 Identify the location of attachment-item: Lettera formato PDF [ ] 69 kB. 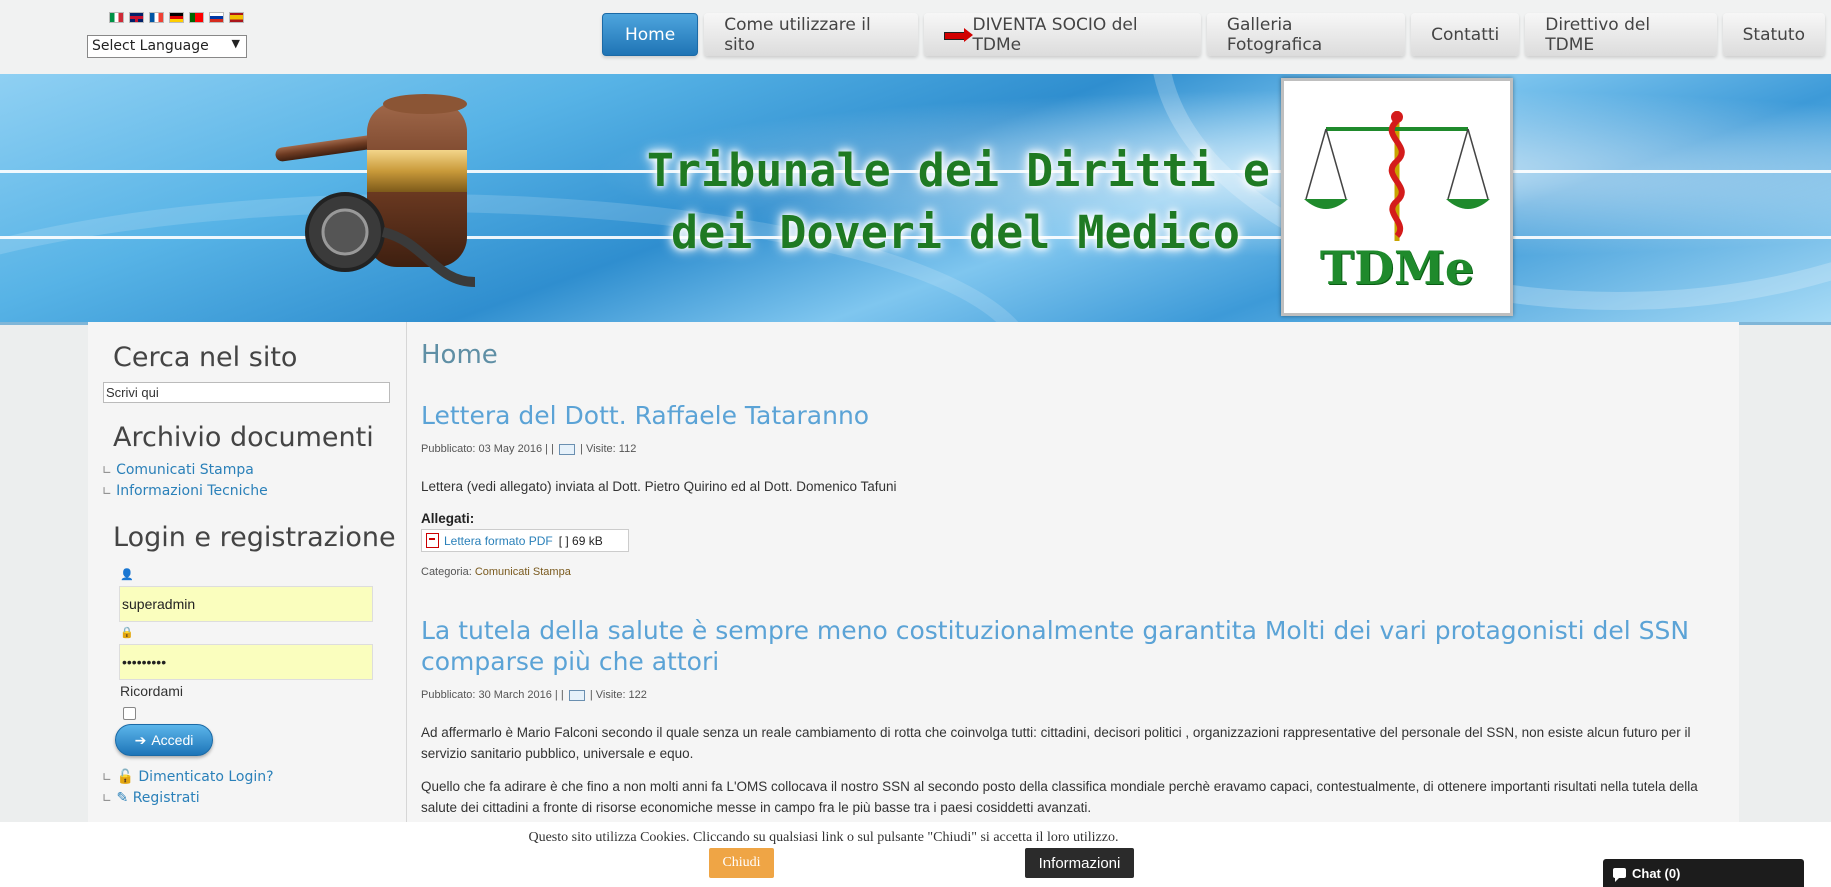
(525, 540).